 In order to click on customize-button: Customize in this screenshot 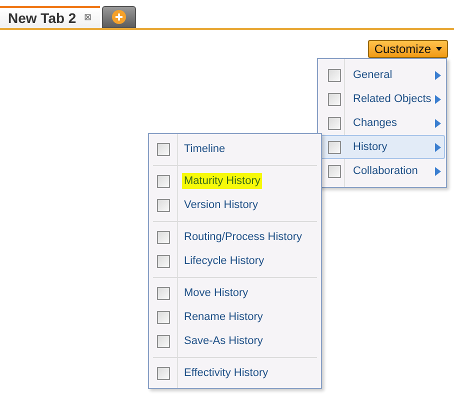, I will do `click(408, 49)`.